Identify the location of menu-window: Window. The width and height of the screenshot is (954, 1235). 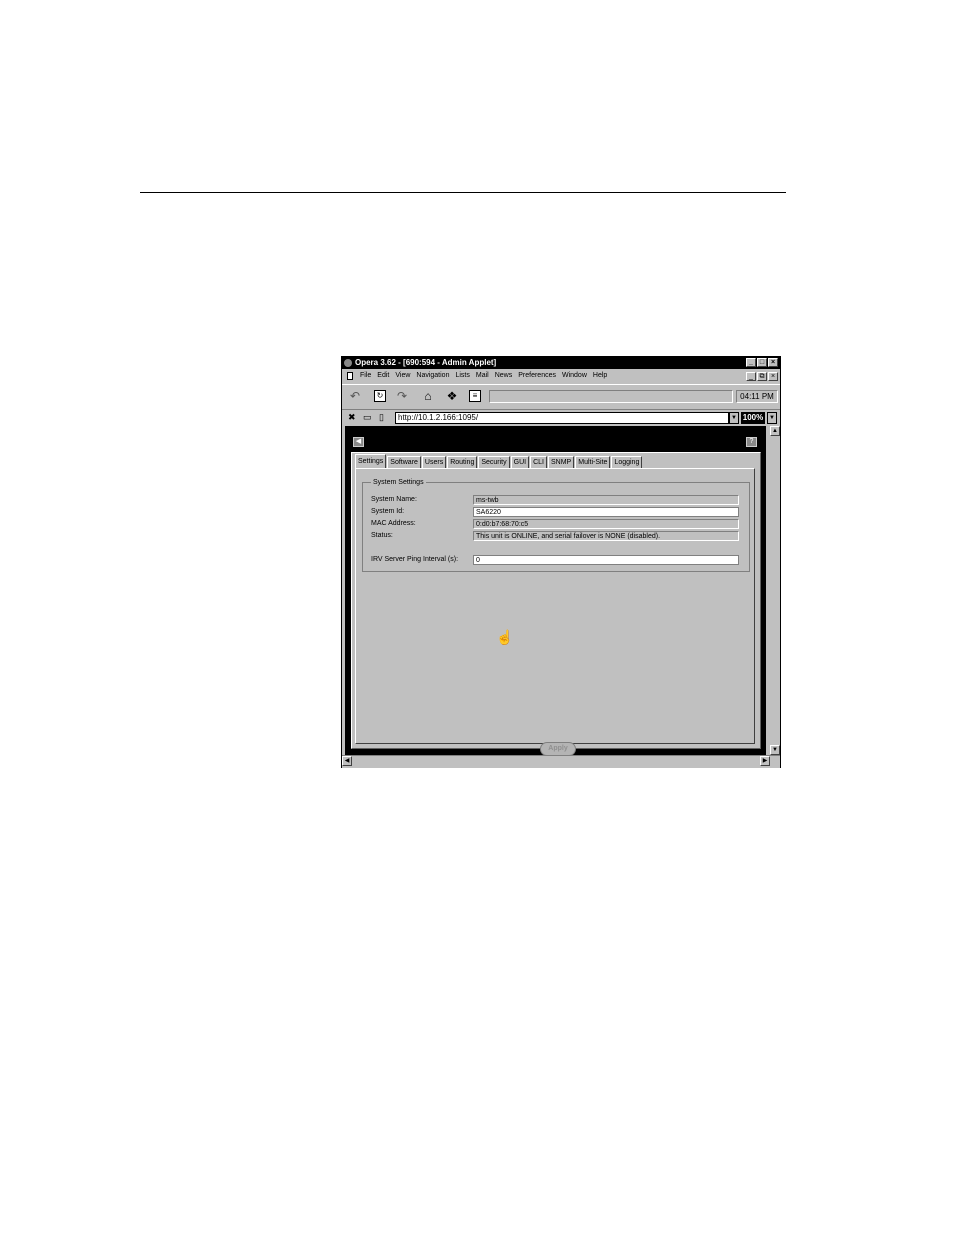
(574, 376).